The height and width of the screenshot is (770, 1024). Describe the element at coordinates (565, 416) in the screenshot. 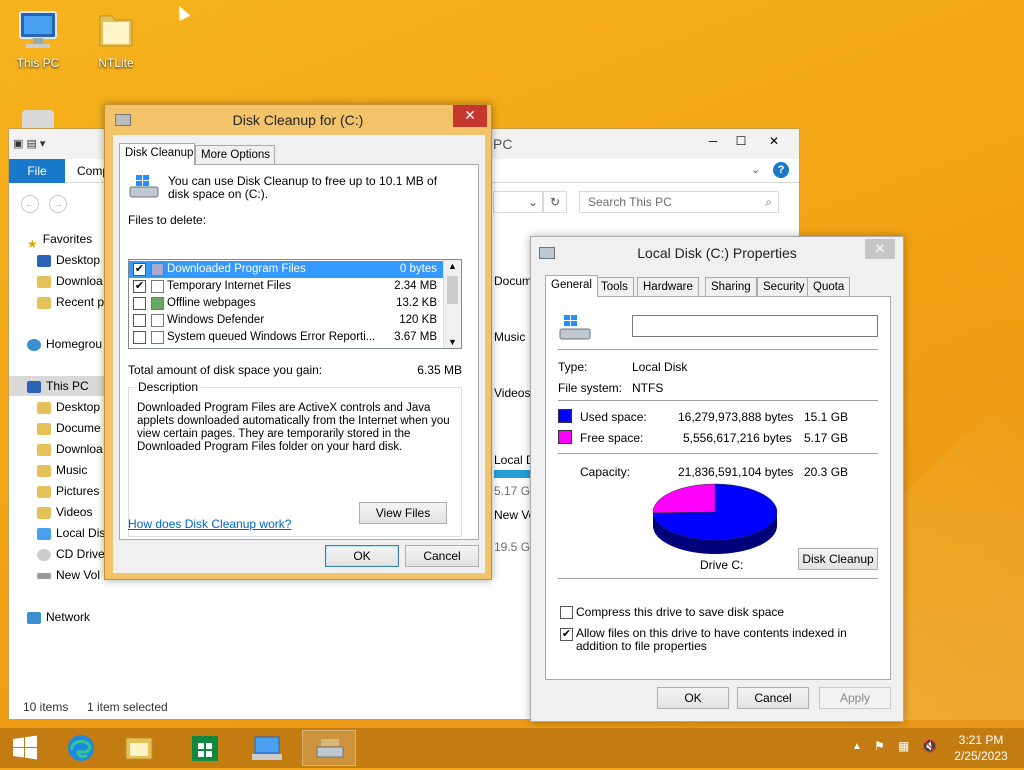

I see `used-space-swatch` at that location.